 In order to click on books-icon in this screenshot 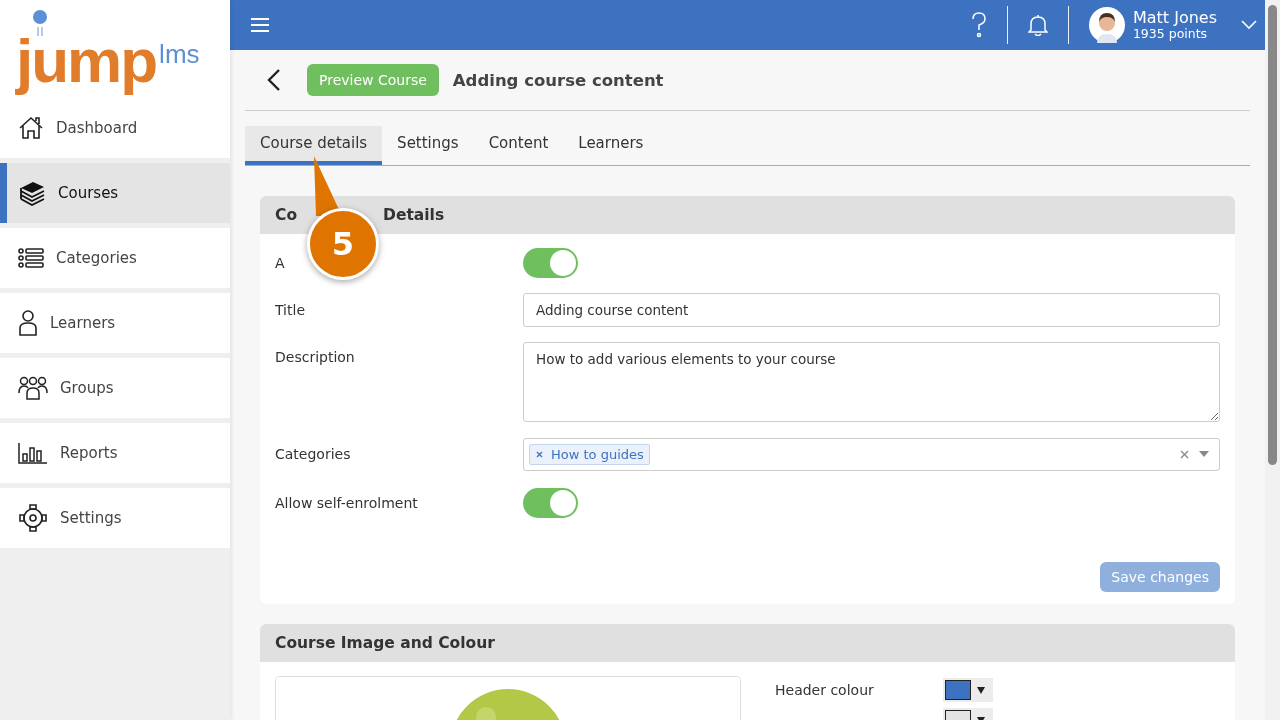, I will do `click(32, 193)`.